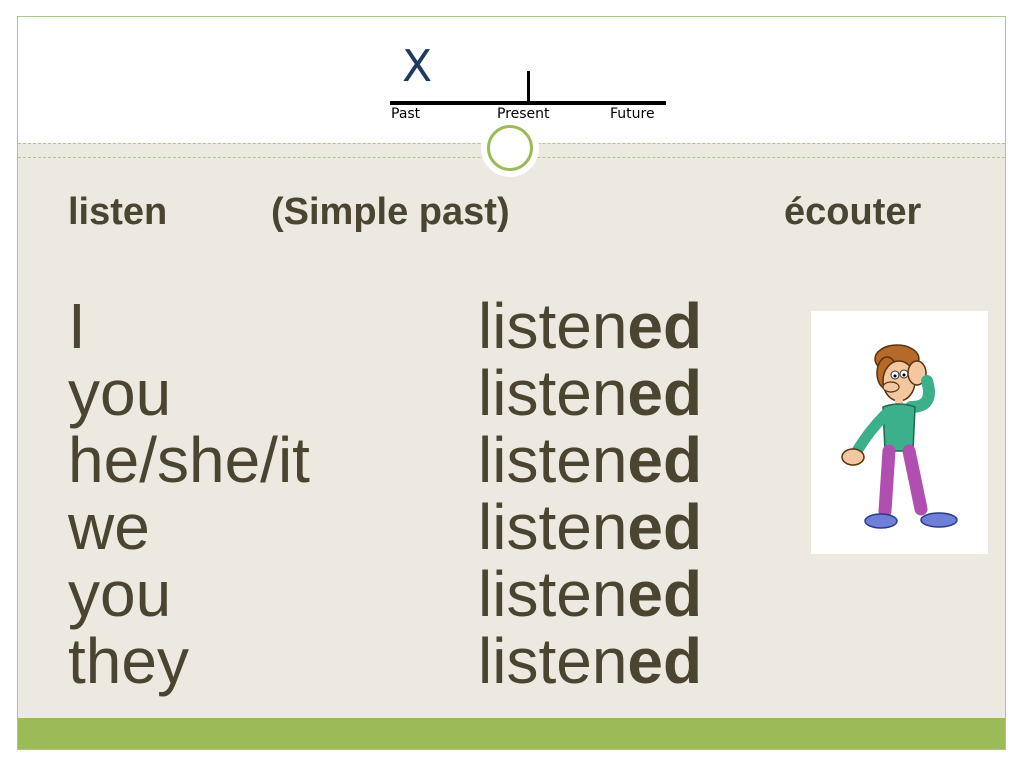  Describe the element at coordinates (511, 733) in the screenshot. I see `footer-bar` at that location.